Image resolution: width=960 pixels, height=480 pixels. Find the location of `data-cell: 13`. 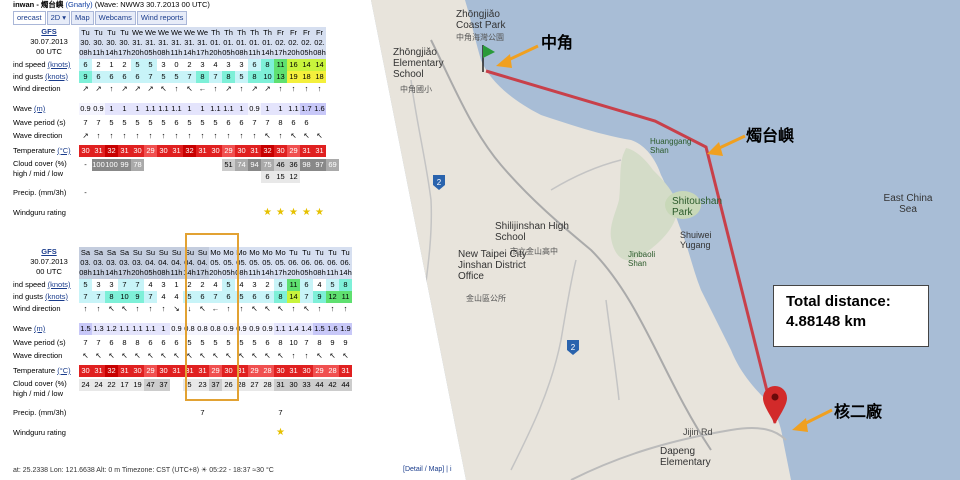

data-cell: 13 is located at coordinates (280, 77).